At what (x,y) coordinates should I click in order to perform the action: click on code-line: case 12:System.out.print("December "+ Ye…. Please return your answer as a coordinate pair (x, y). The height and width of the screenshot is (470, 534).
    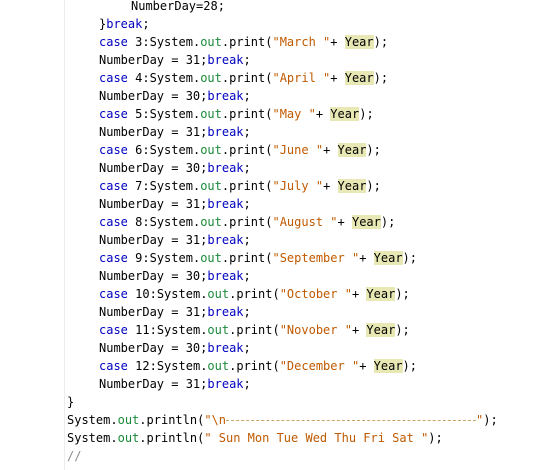
    Looking at the image, I should click on (258, 366).